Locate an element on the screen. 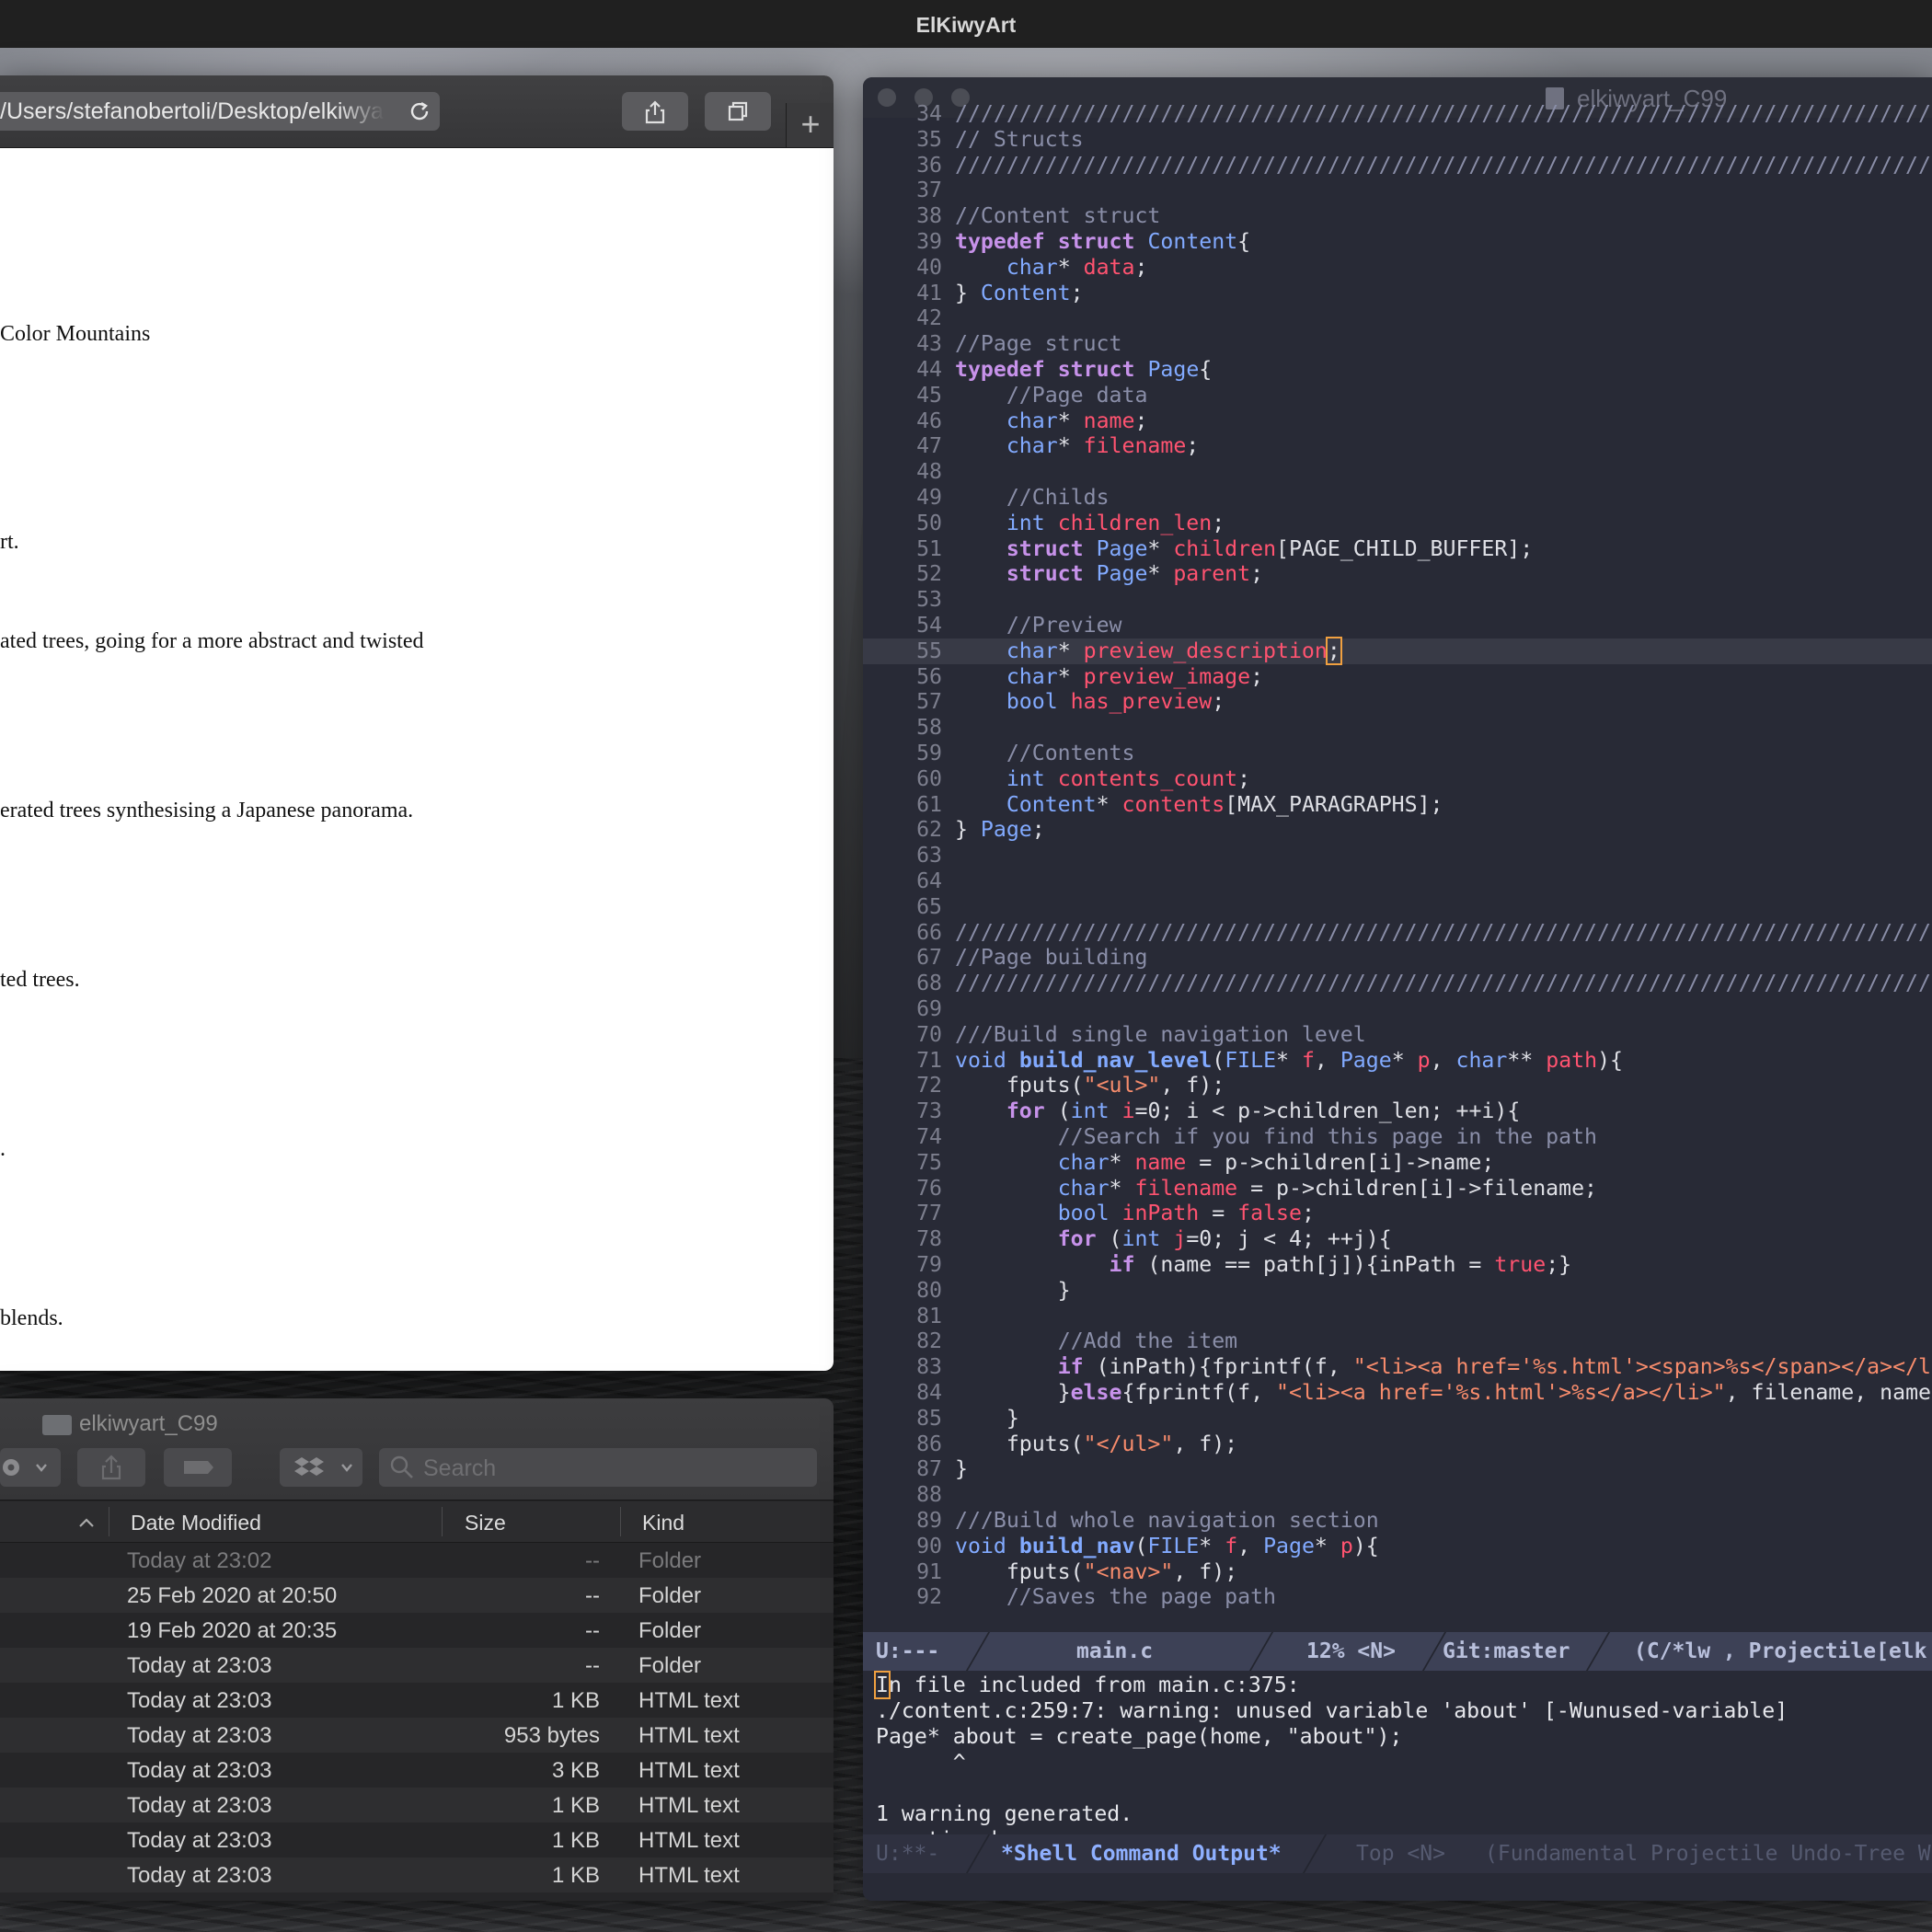 The width and height of the screenshot is (1932, 1932). code-line: 58 is located at coordinates (1397, 728).